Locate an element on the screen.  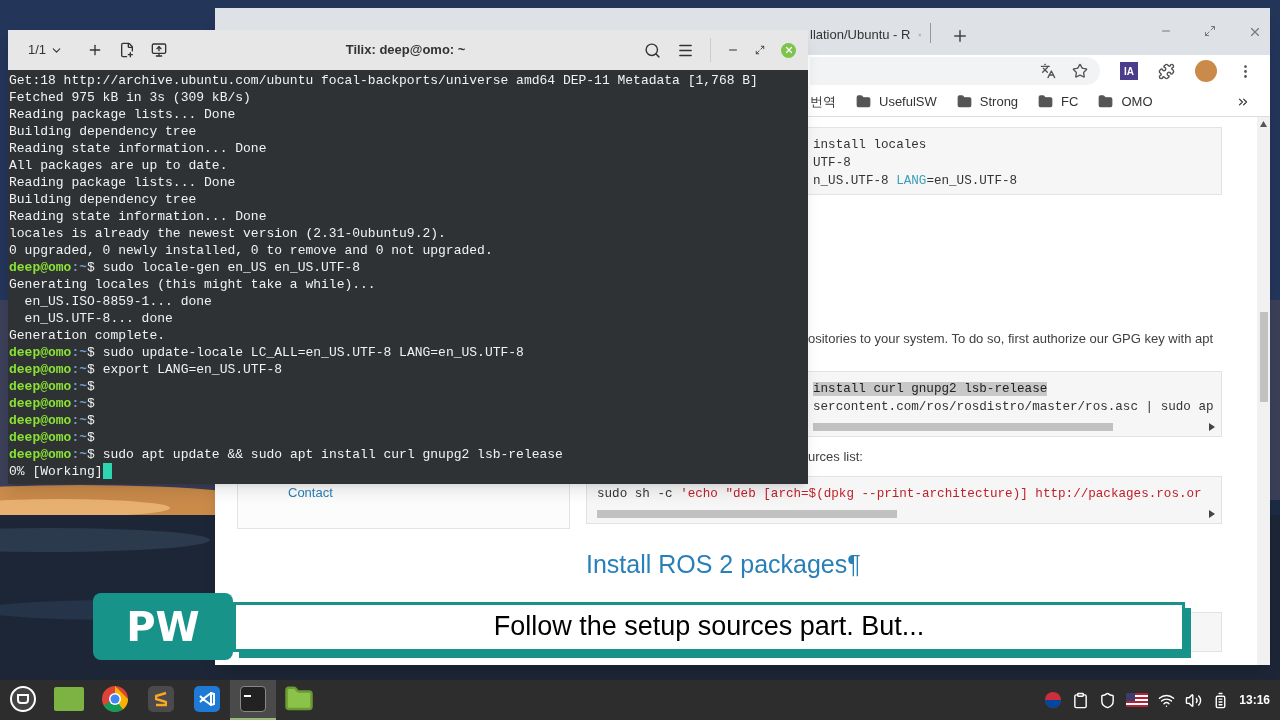
terminal-line: Get:18 http://archive.ubuntu.com/ubuntu focal-backports/universe amd64 DEP-11 Metadata [1,768 B] is located at coordinates (383, 80).